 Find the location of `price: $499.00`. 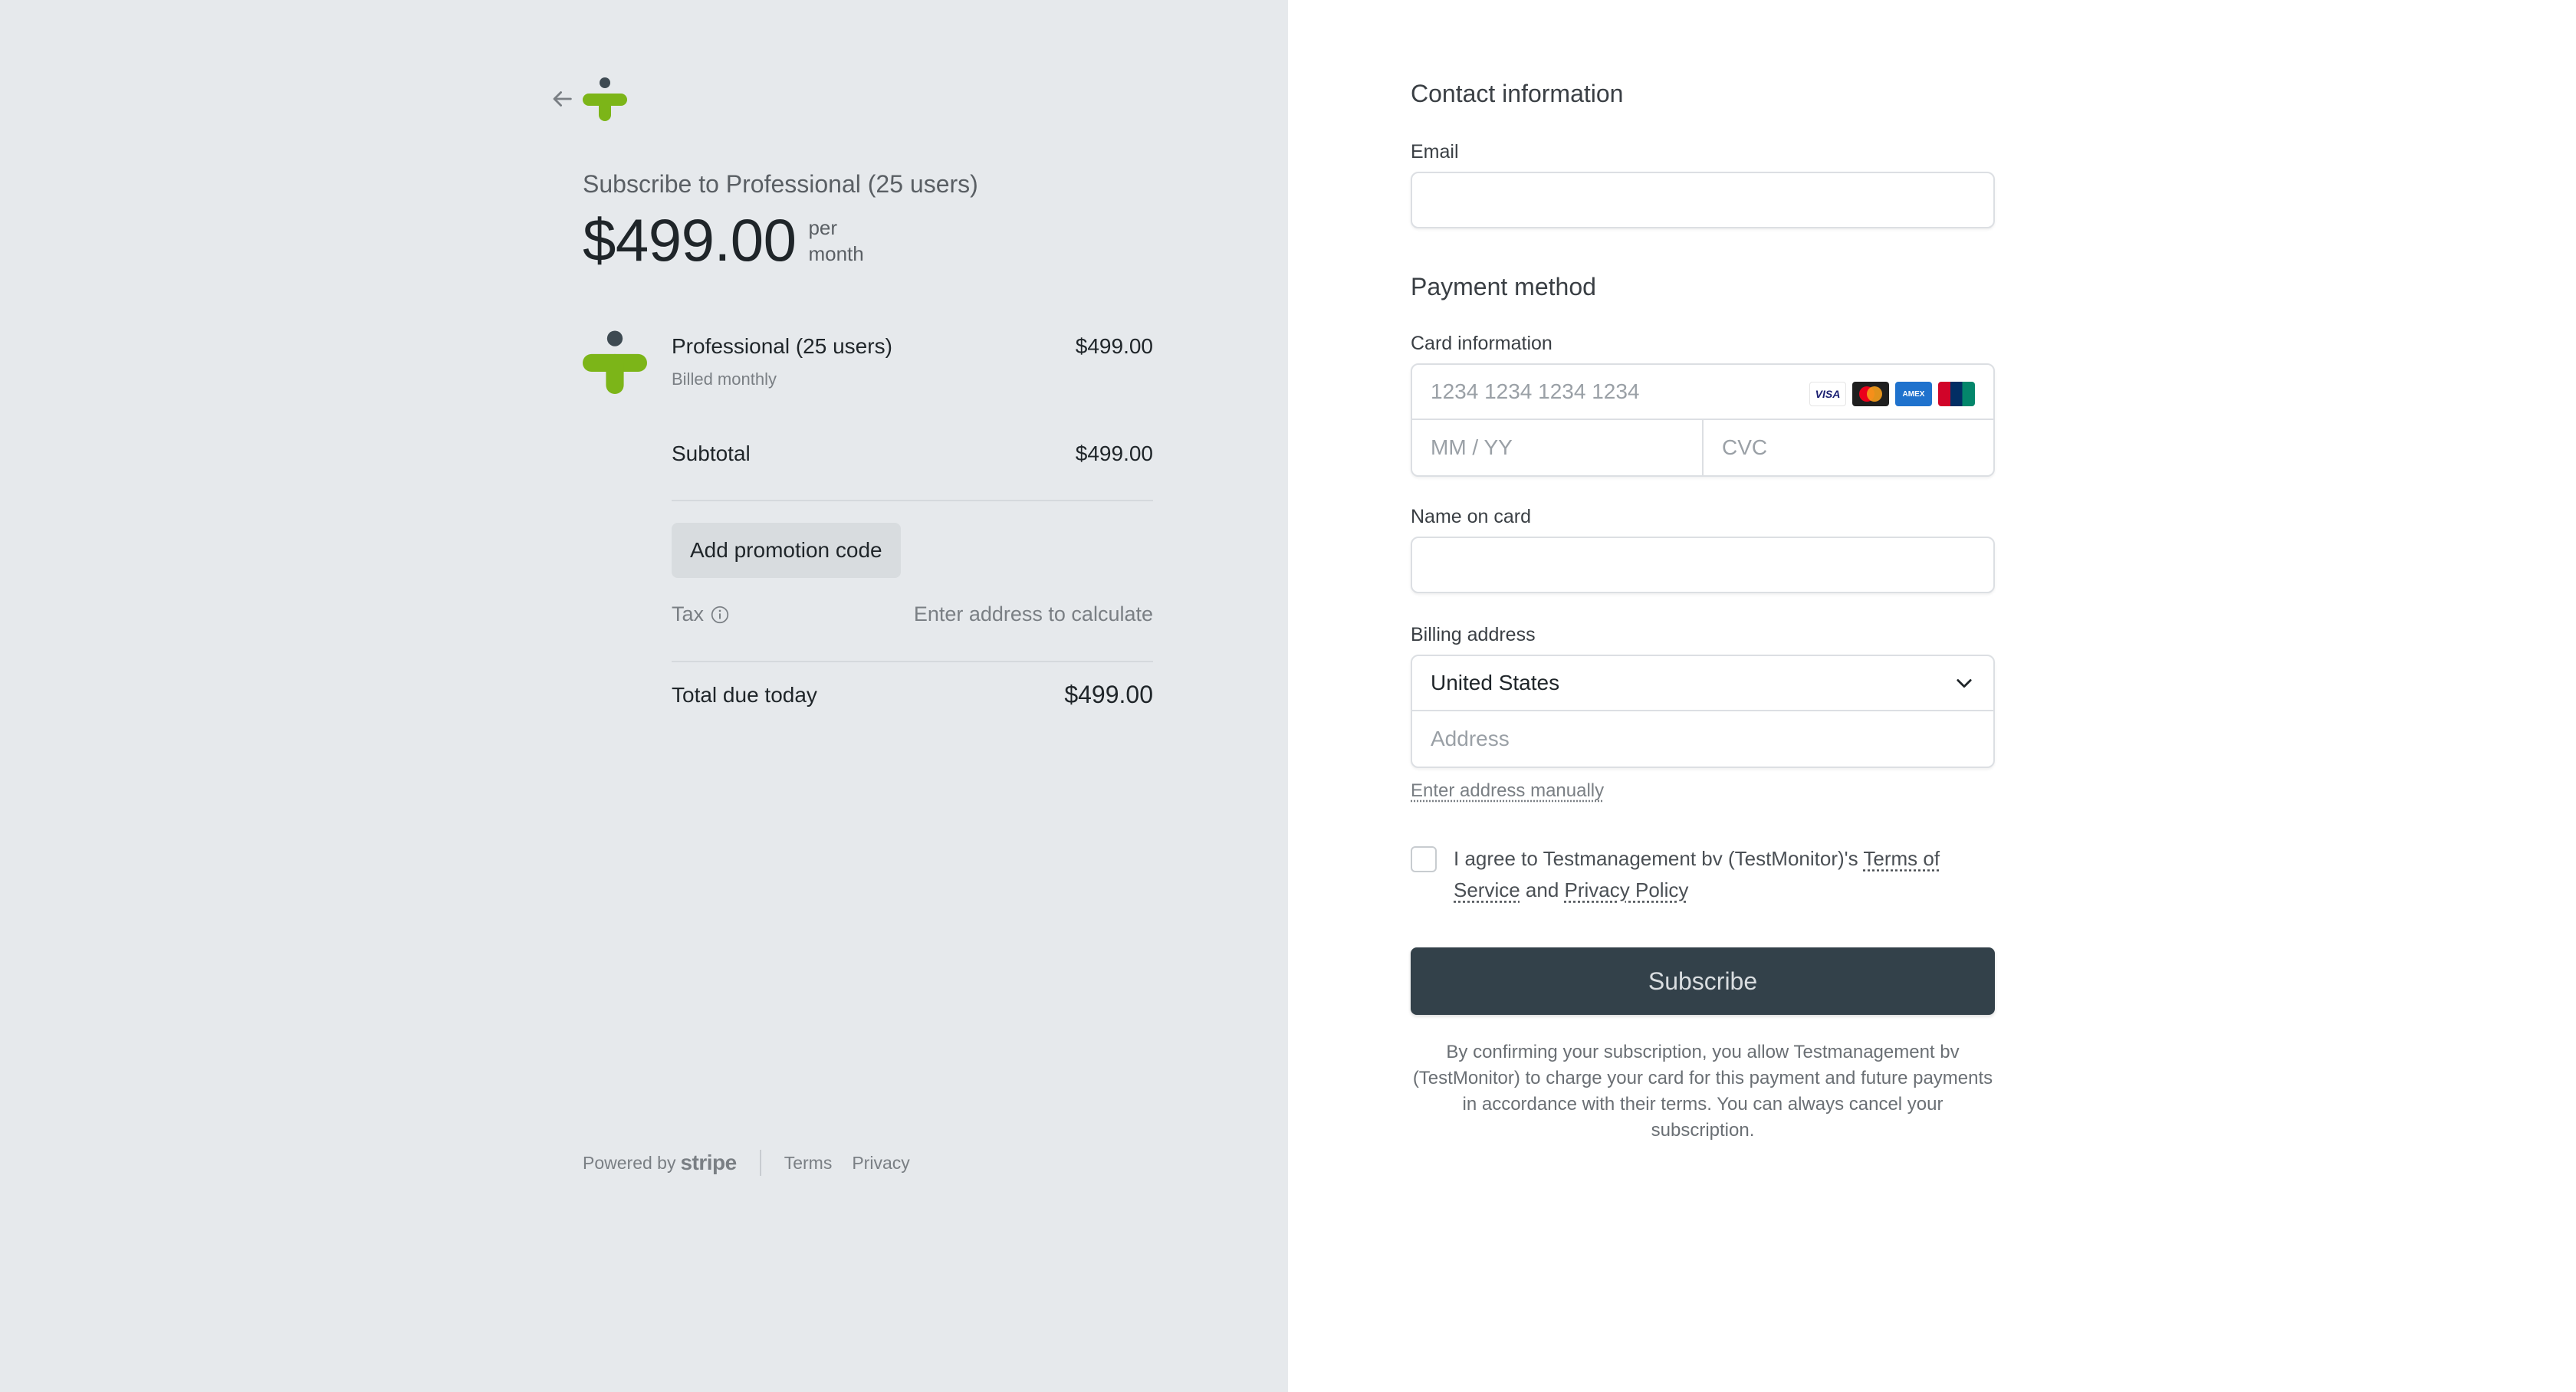

price: $499.00 is located at coordinates (690, 240).